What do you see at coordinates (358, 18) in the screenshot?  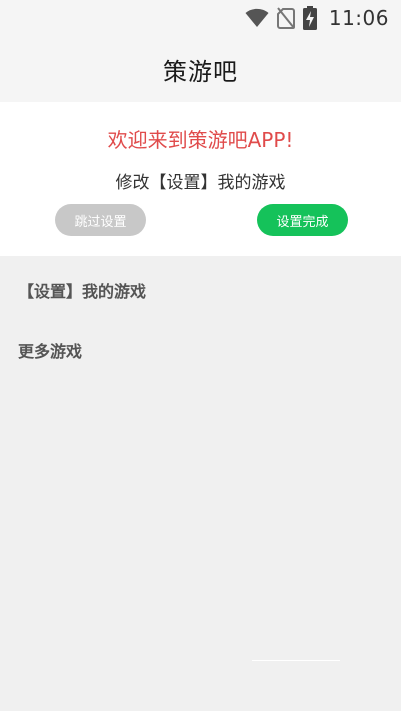 I see `status-time: 11:06` at bounding box center [358, 18].